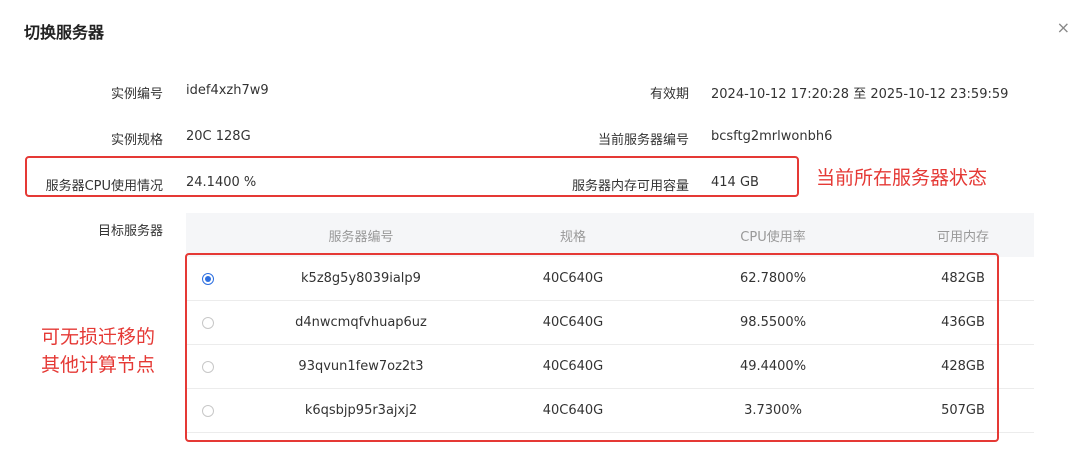  Describe the element at coordinates (218, 136) in the screenshot. I see `spec-value: 20C 128G` at that location.